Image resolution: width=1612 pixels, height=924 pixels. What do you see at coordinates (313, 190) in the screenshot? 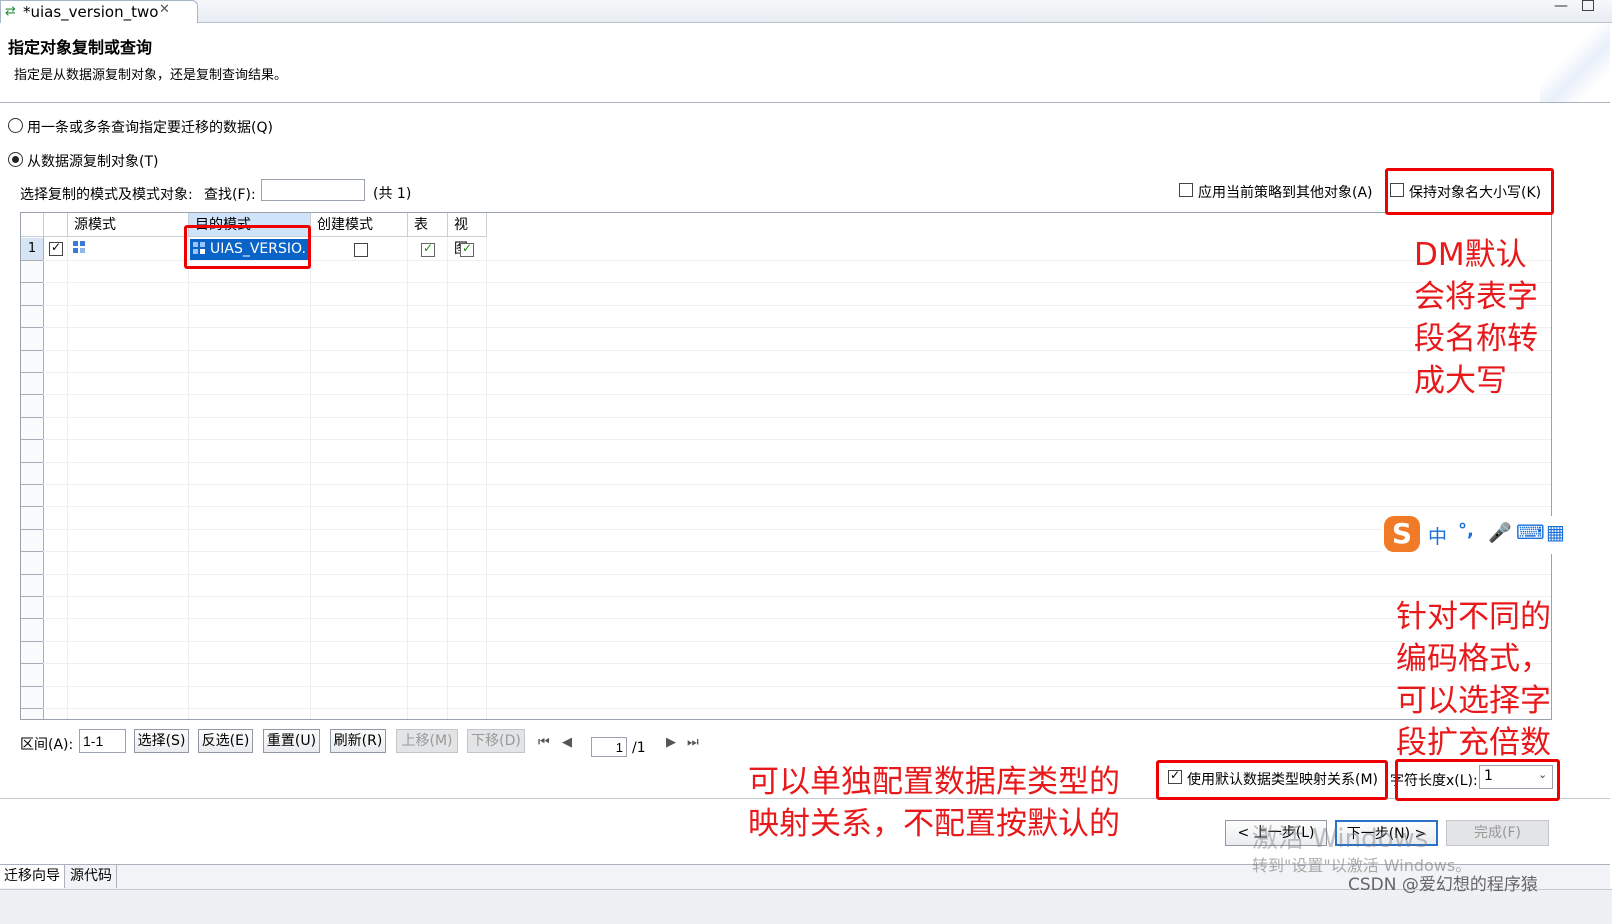
I see `find-input` at bounding box center [313, 190].